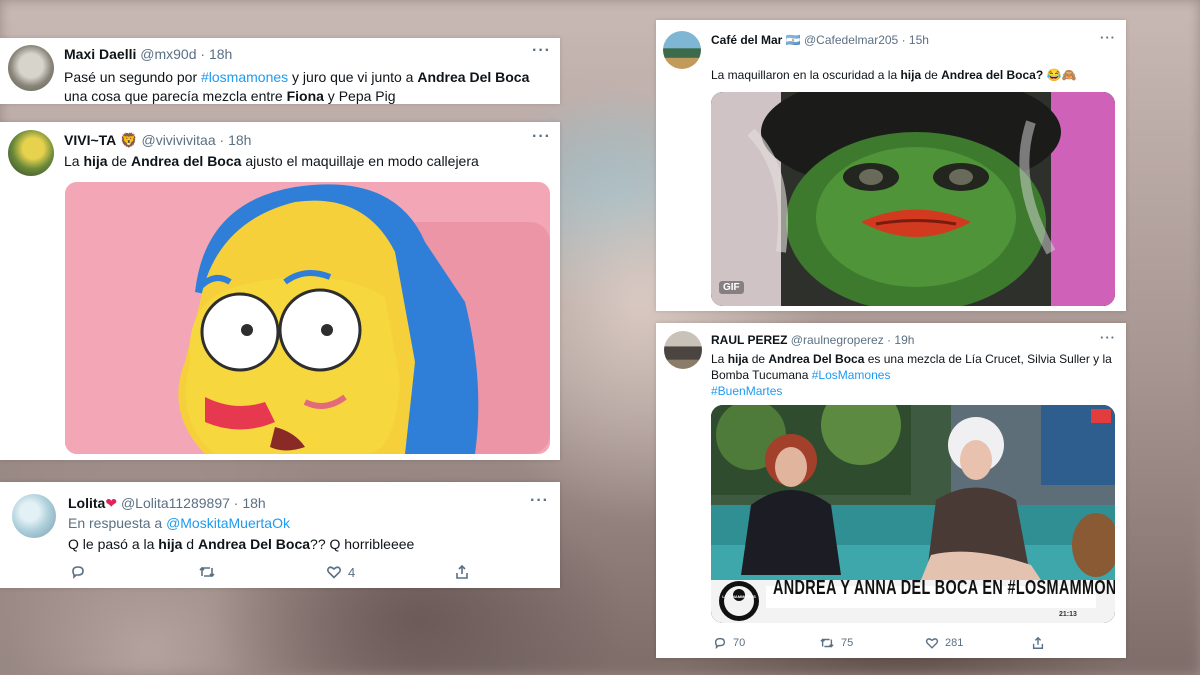  What do you see at coordinates (978, 643) in the screenshot?
I see `like-button: 281` at bounding box center [978, 643].